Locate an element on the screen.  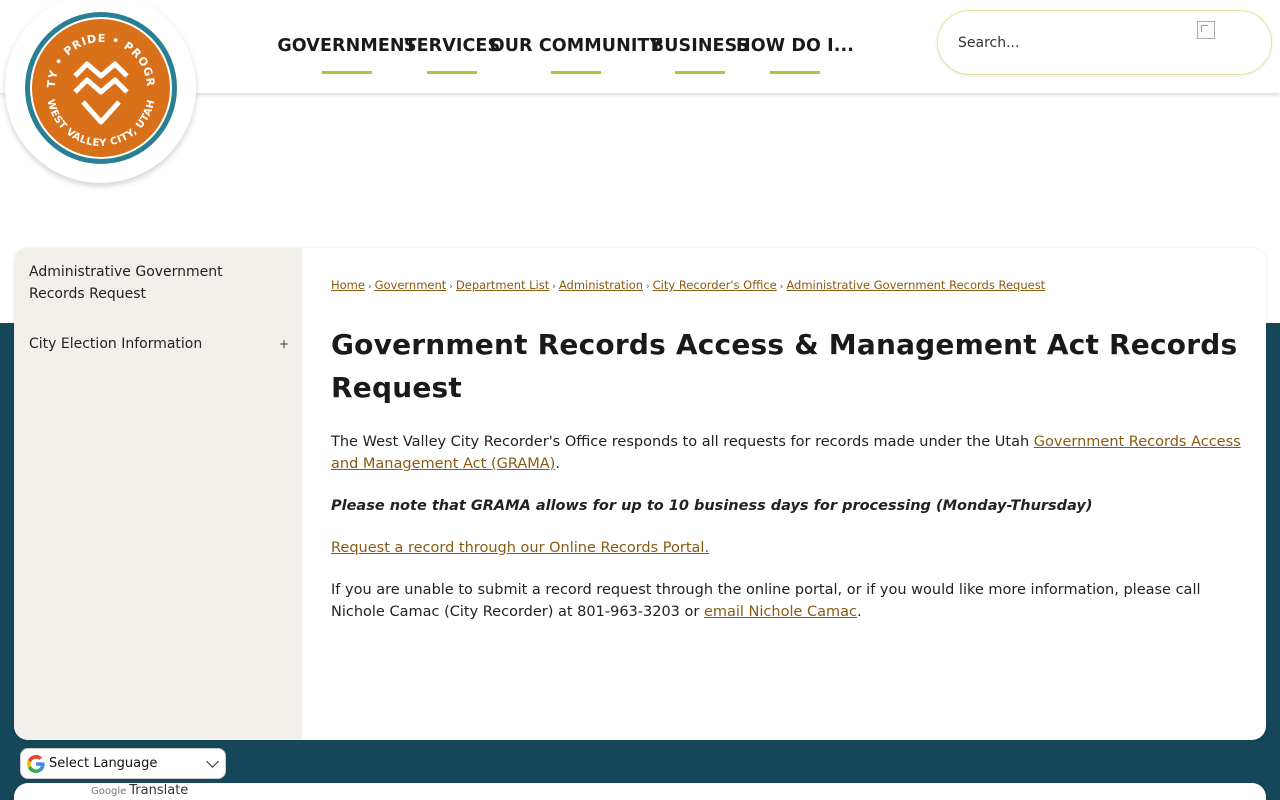
email-recorder-link: email Nichole Camac is located at coordinates (780, 612).